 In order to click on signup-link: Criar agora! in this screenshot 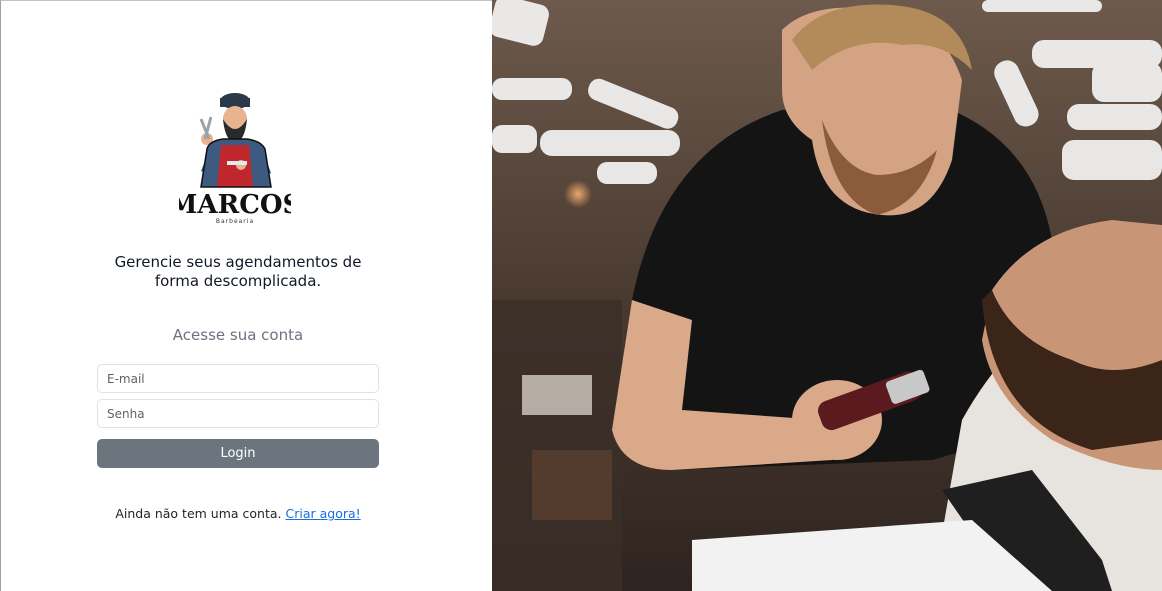, I will do `click(322, 513)`.